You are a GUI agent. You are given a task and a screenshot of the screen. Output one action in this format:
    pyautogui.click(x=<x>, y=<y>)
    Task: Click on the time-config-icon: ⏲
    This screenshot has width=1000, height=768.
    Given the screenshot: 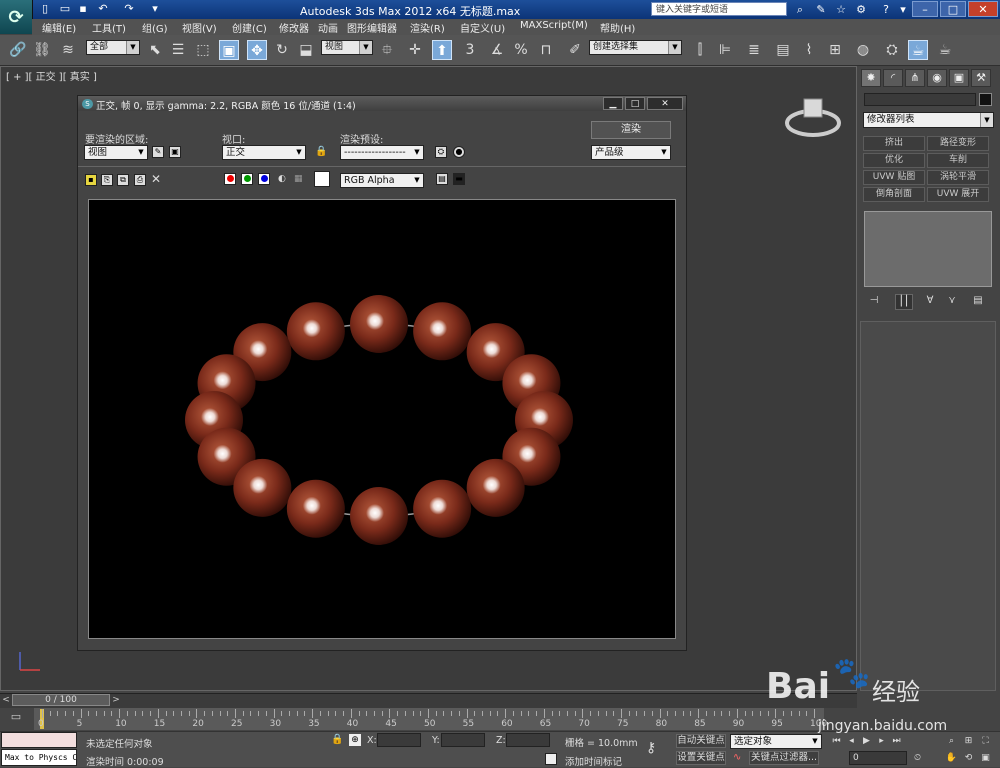 What is the action you would take?
    pyautogui.click(x=917, y=758)
    